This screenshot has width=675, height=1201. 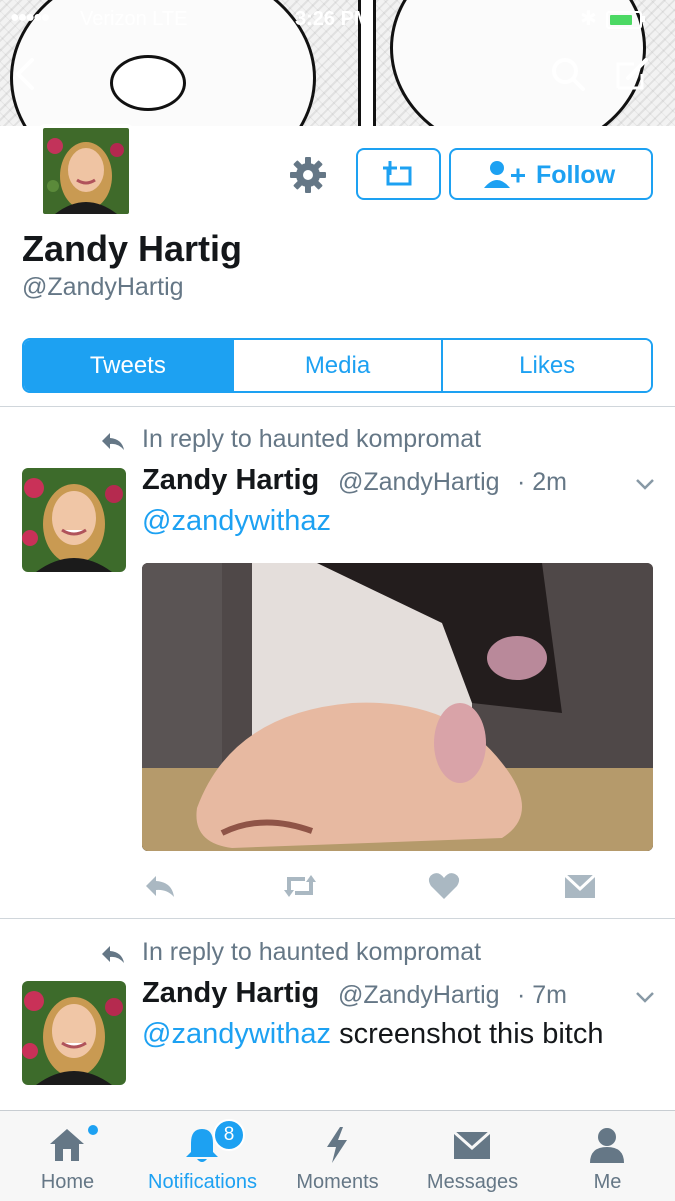 I want to click on like-heart-icon, so click(x=444, y=886).